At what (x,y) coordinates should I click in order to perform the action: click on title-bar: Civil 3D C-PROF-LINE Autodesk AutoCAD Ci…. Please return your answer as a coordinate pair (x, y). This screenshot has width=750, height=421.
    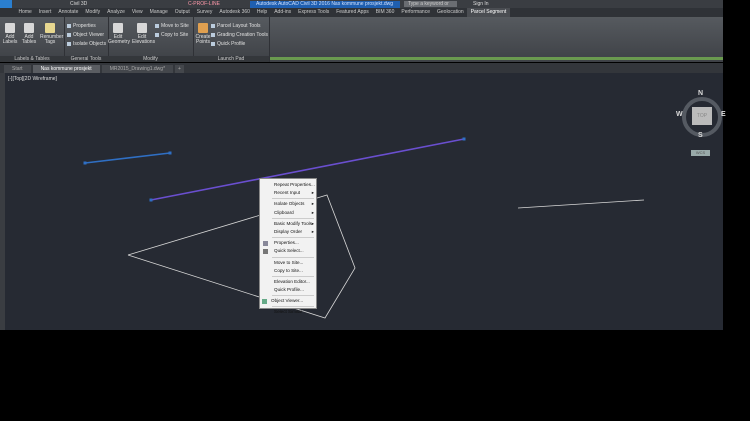
    Looking at the image, I should click on (361, 6).